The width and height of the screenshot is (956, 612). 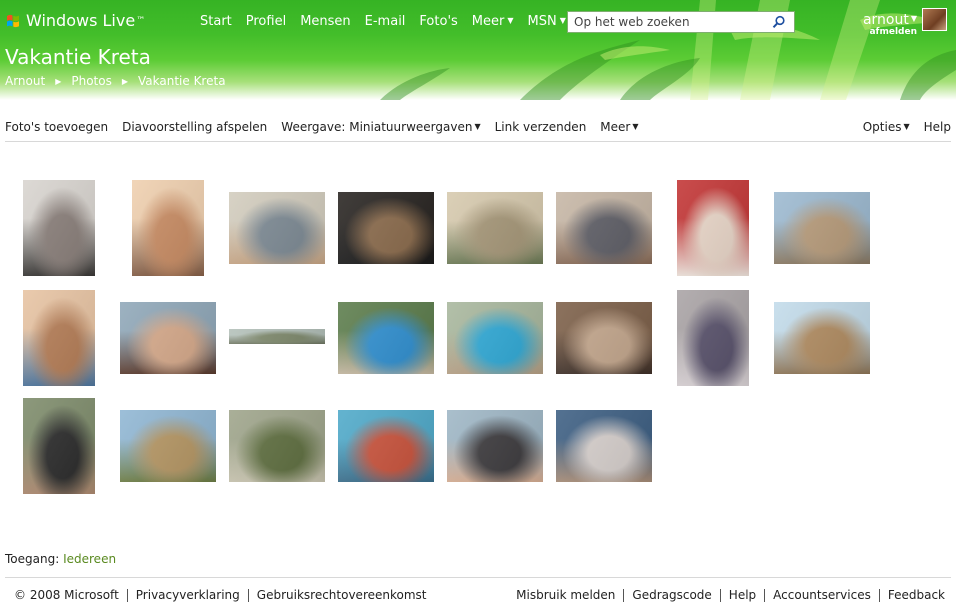 What do you see at coordinates (934, 19) in the screenshot?
I see `avatar` at bounding box center [934, 19].